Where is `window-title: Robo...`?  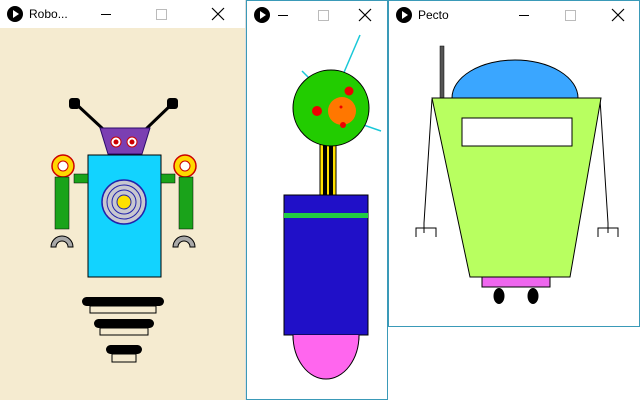
window-title: Robo... is located at coordinates (48, 14).